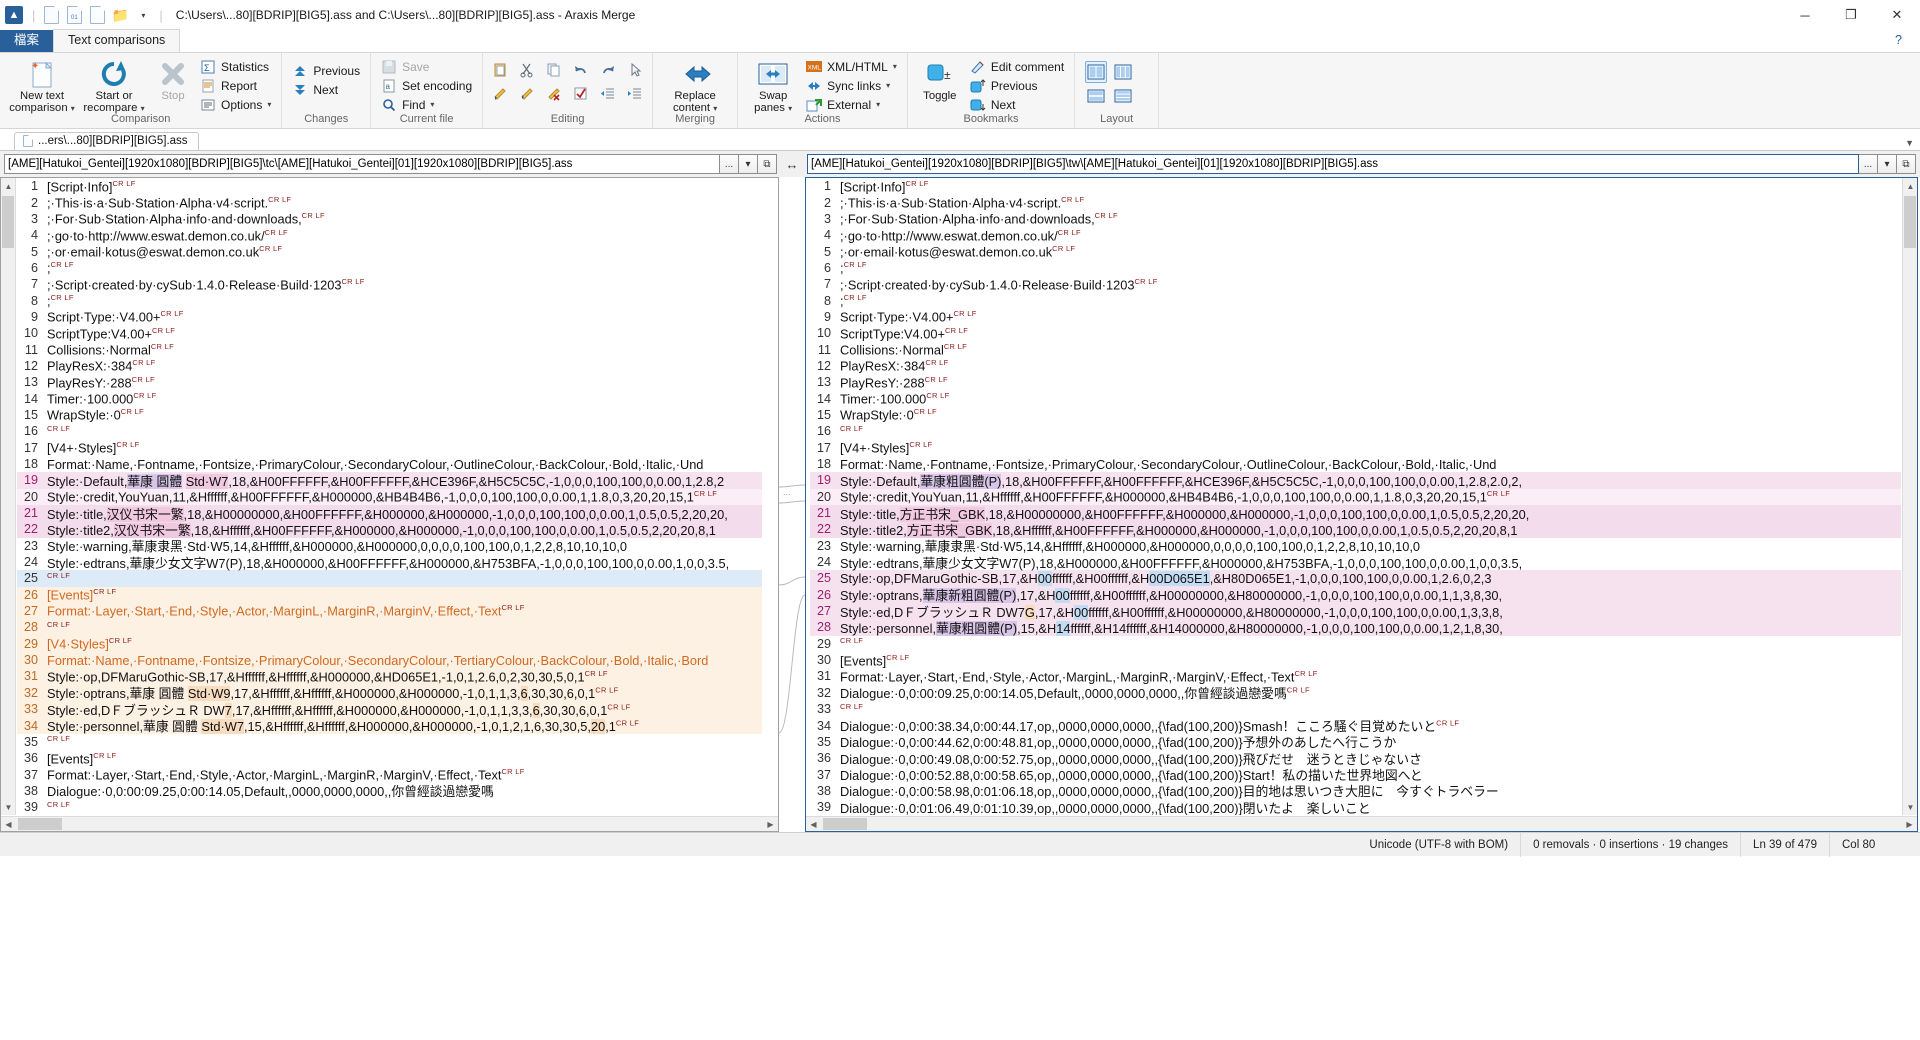 This screenshot has width=1920, height=1040. I want to click on left-hscroll-left-icon: ◀, so click(8, 824).